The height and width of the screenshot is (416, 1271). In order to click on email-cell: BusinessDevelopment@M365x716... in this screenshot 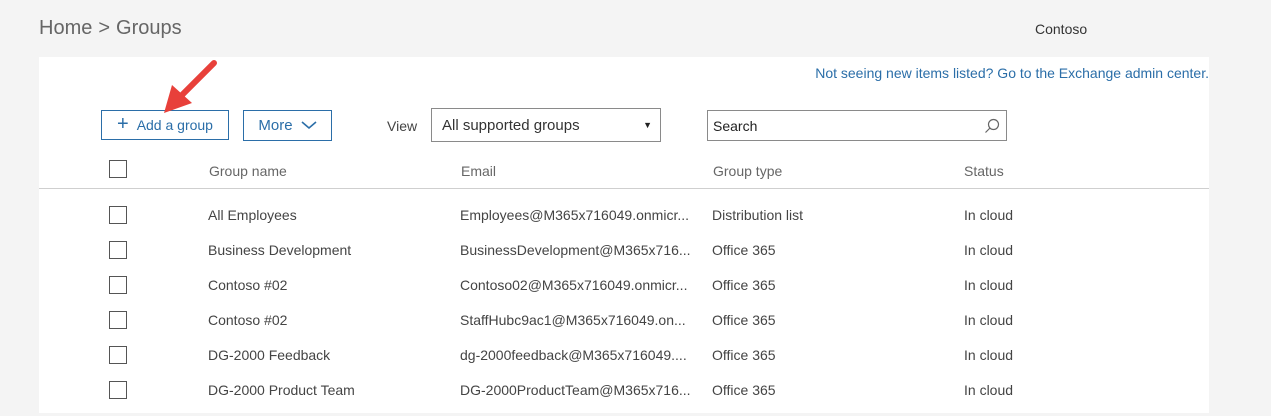, I will do `click(575, 250)`.